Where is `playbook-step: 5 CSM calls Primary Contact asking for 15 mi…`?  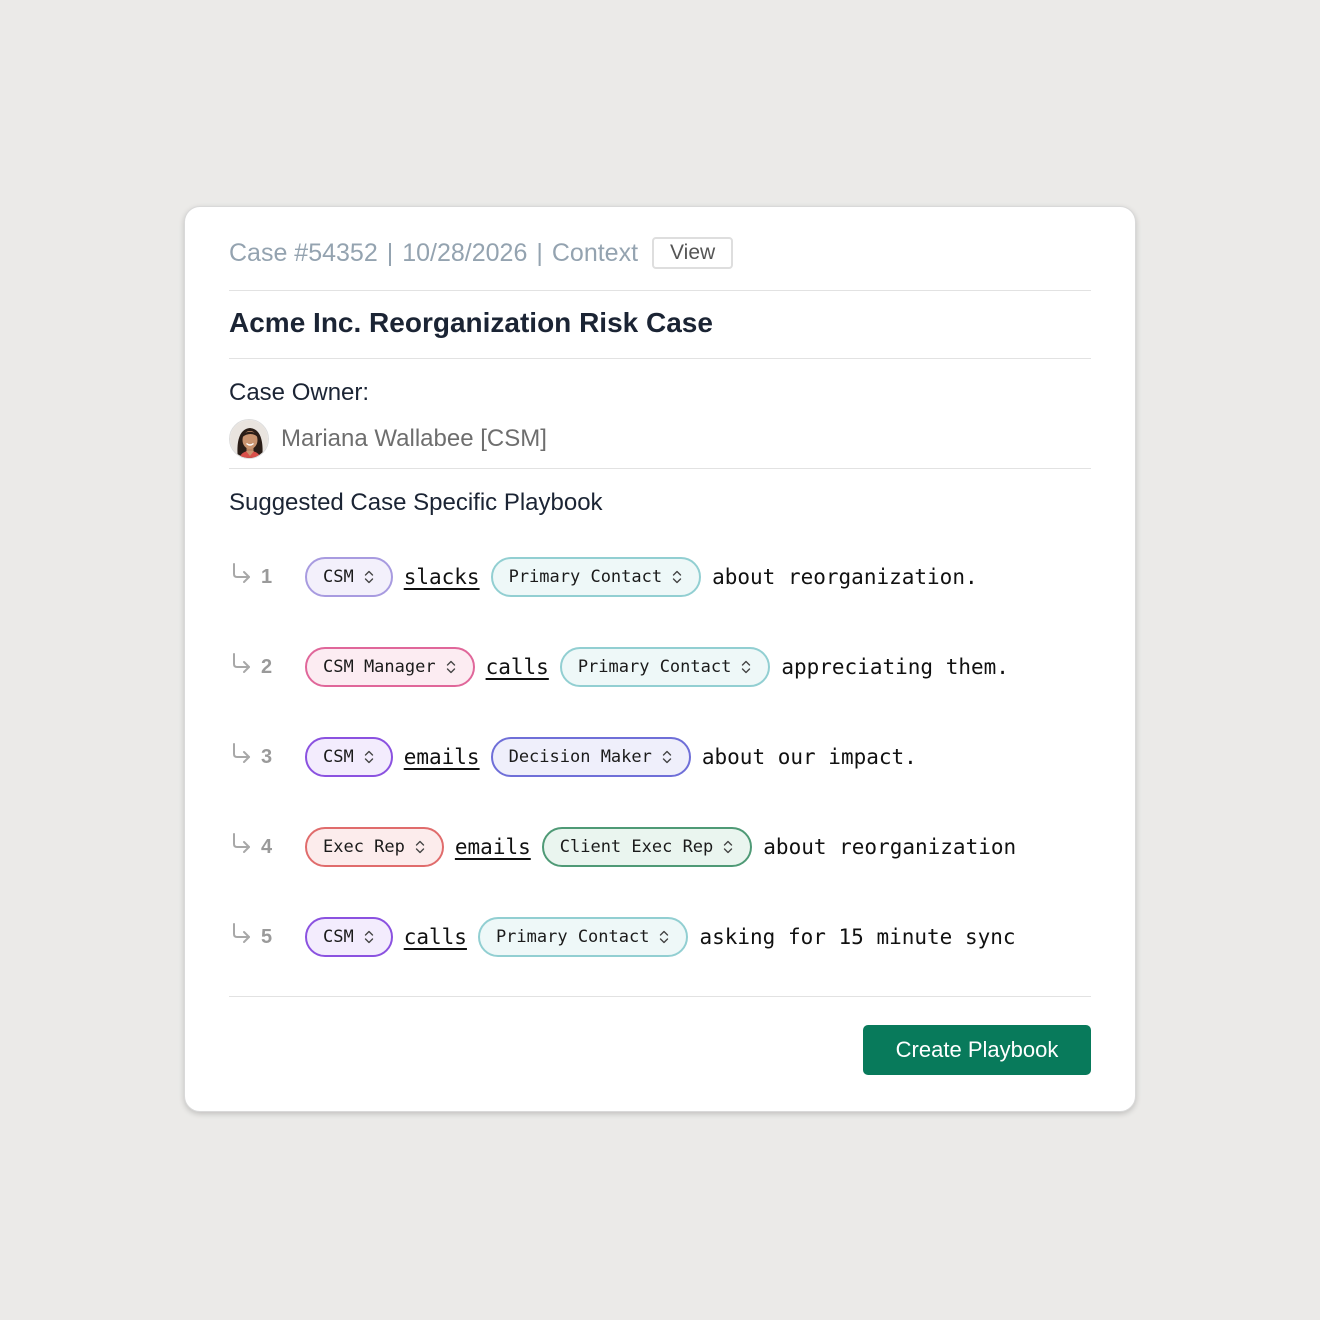 playbook-step: 5 CSM calls Primary Contact asking for 15 mi… is located at coordinates (622, 937).